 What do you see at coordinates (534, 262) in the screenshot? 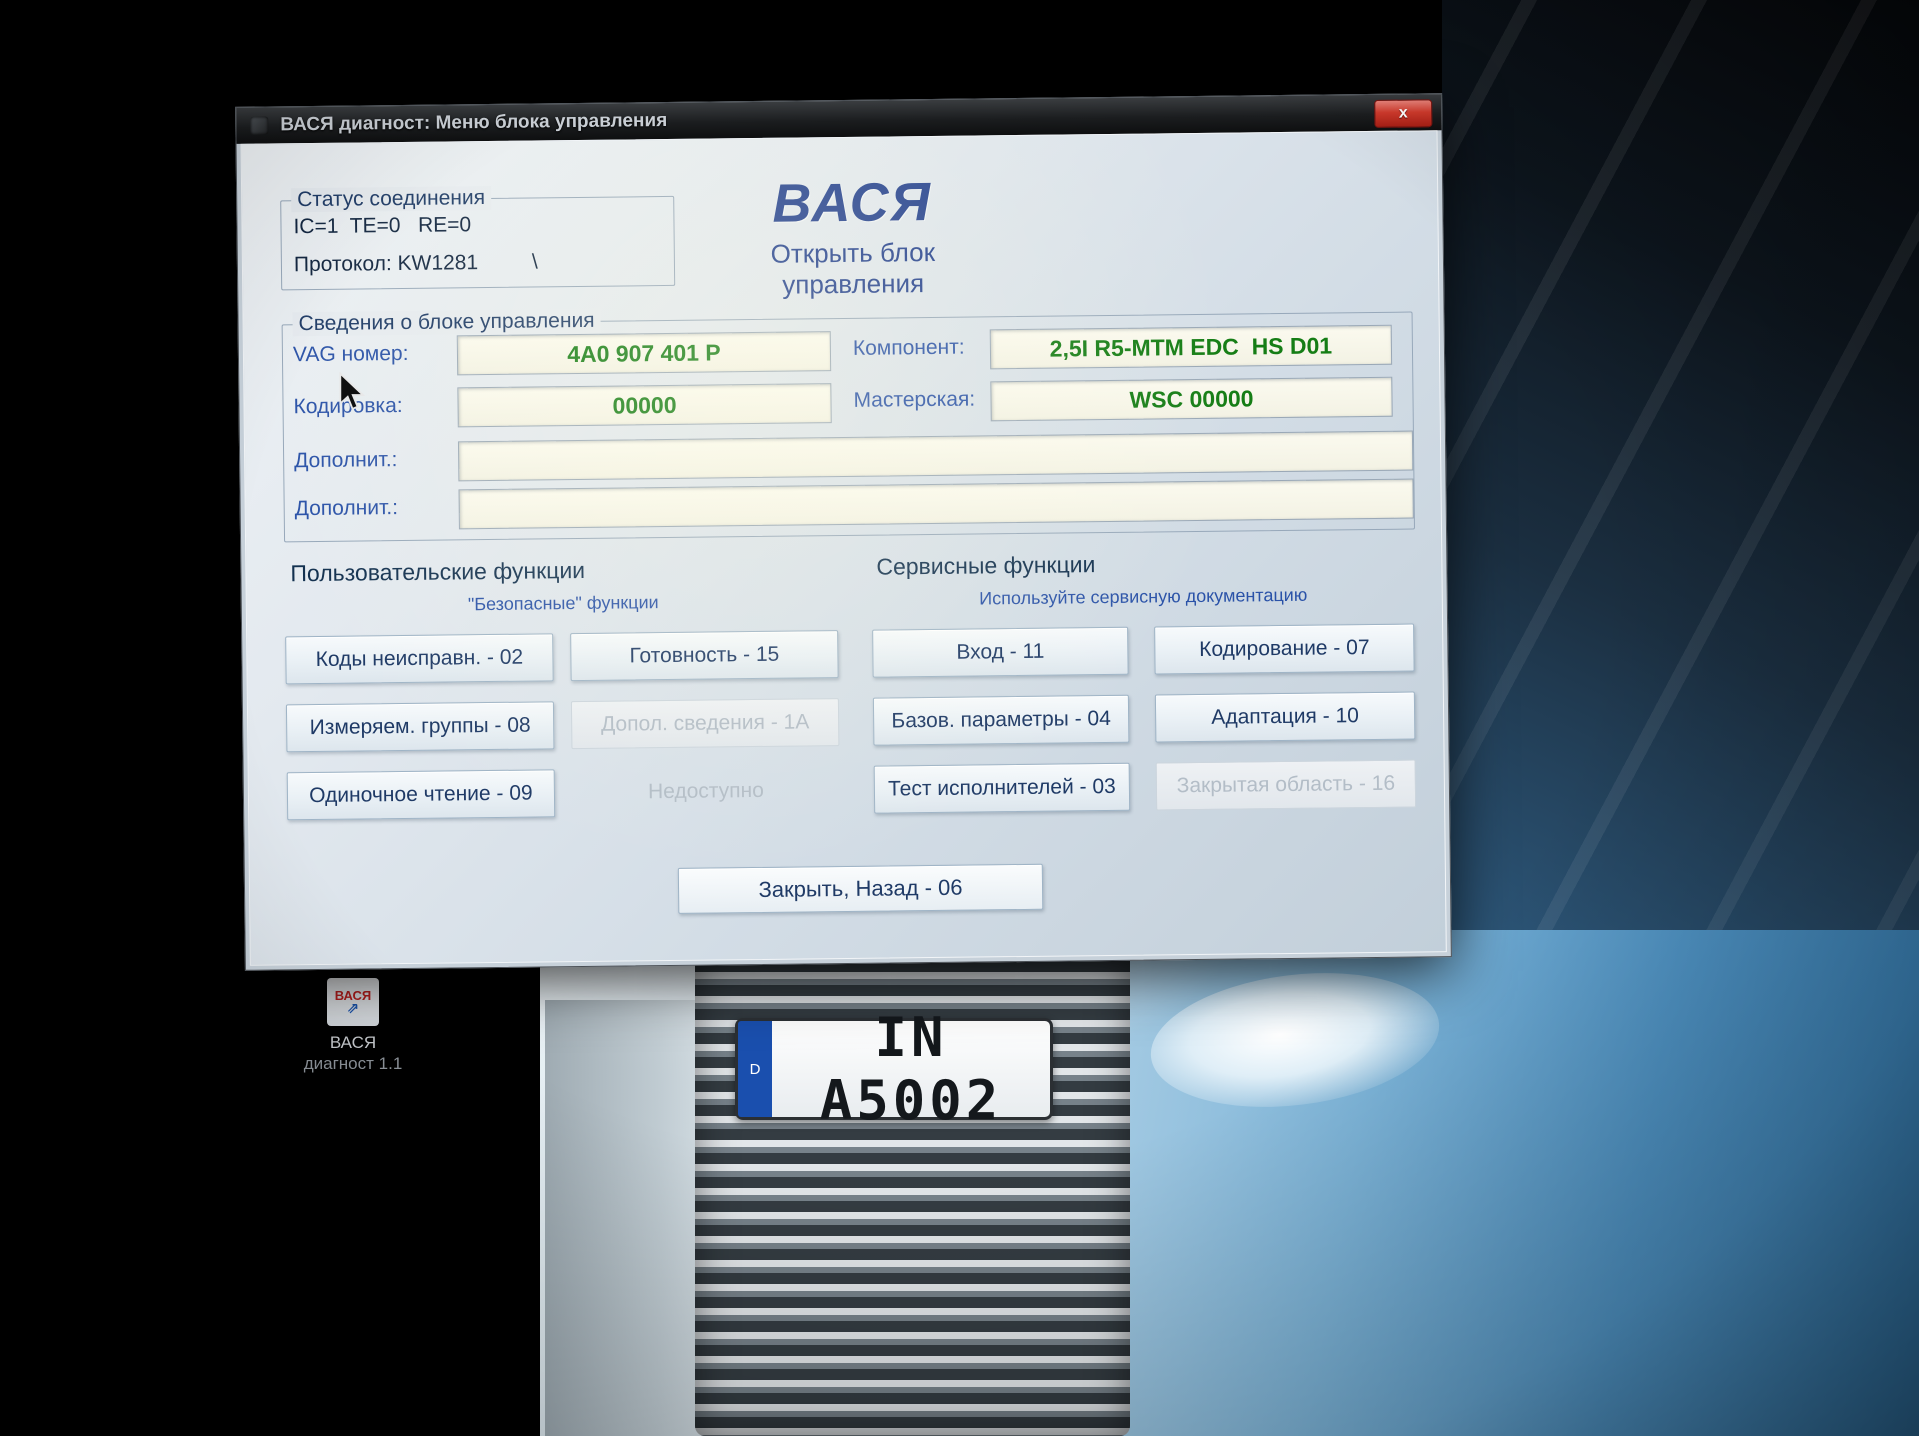
I see `protocol-slash: \` at bounding box center [534, 262].